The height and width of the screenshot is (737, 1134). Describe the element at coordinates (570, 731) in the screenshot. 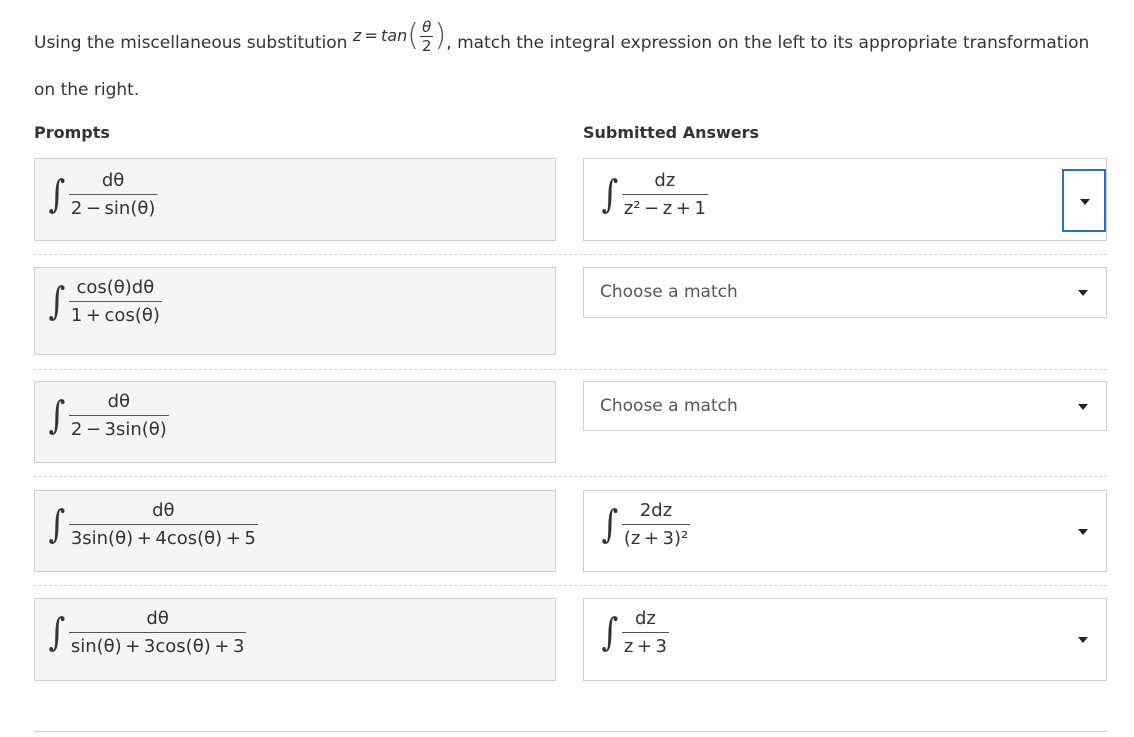

I see `bottom-divider` at that location.